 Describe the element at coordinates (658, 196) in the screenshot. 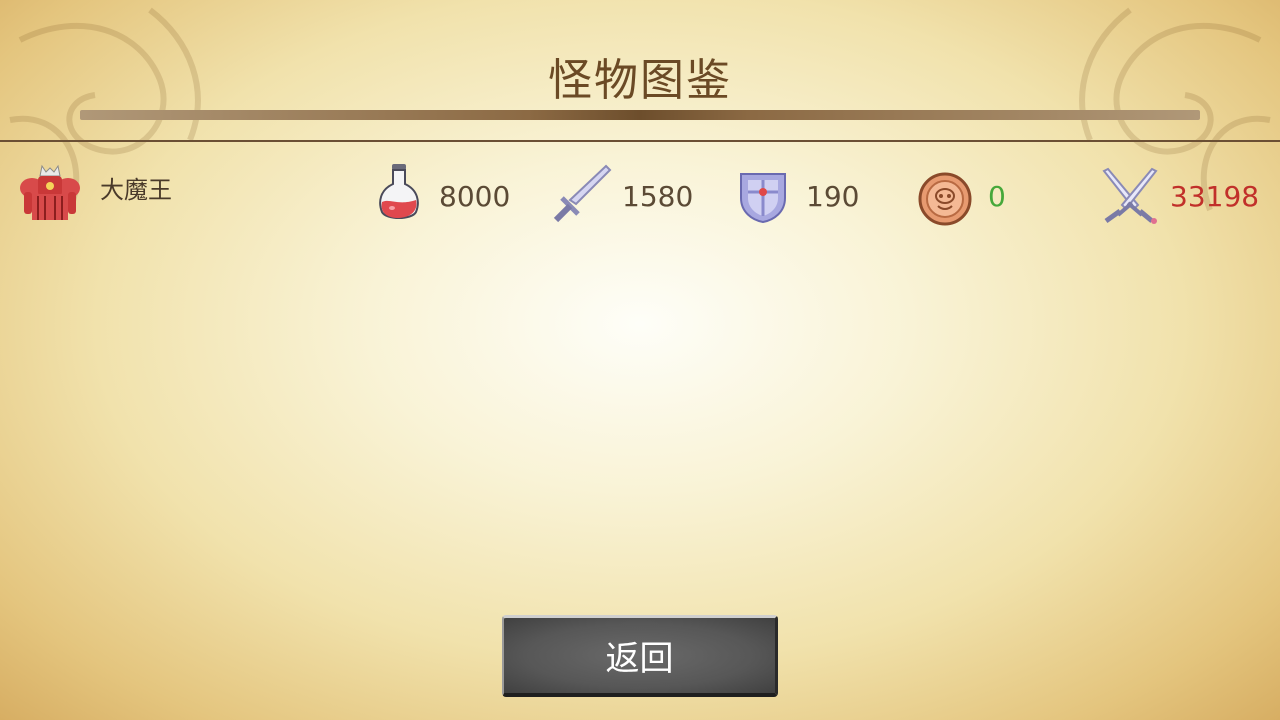

I see `attack-value: 1580` at that location.